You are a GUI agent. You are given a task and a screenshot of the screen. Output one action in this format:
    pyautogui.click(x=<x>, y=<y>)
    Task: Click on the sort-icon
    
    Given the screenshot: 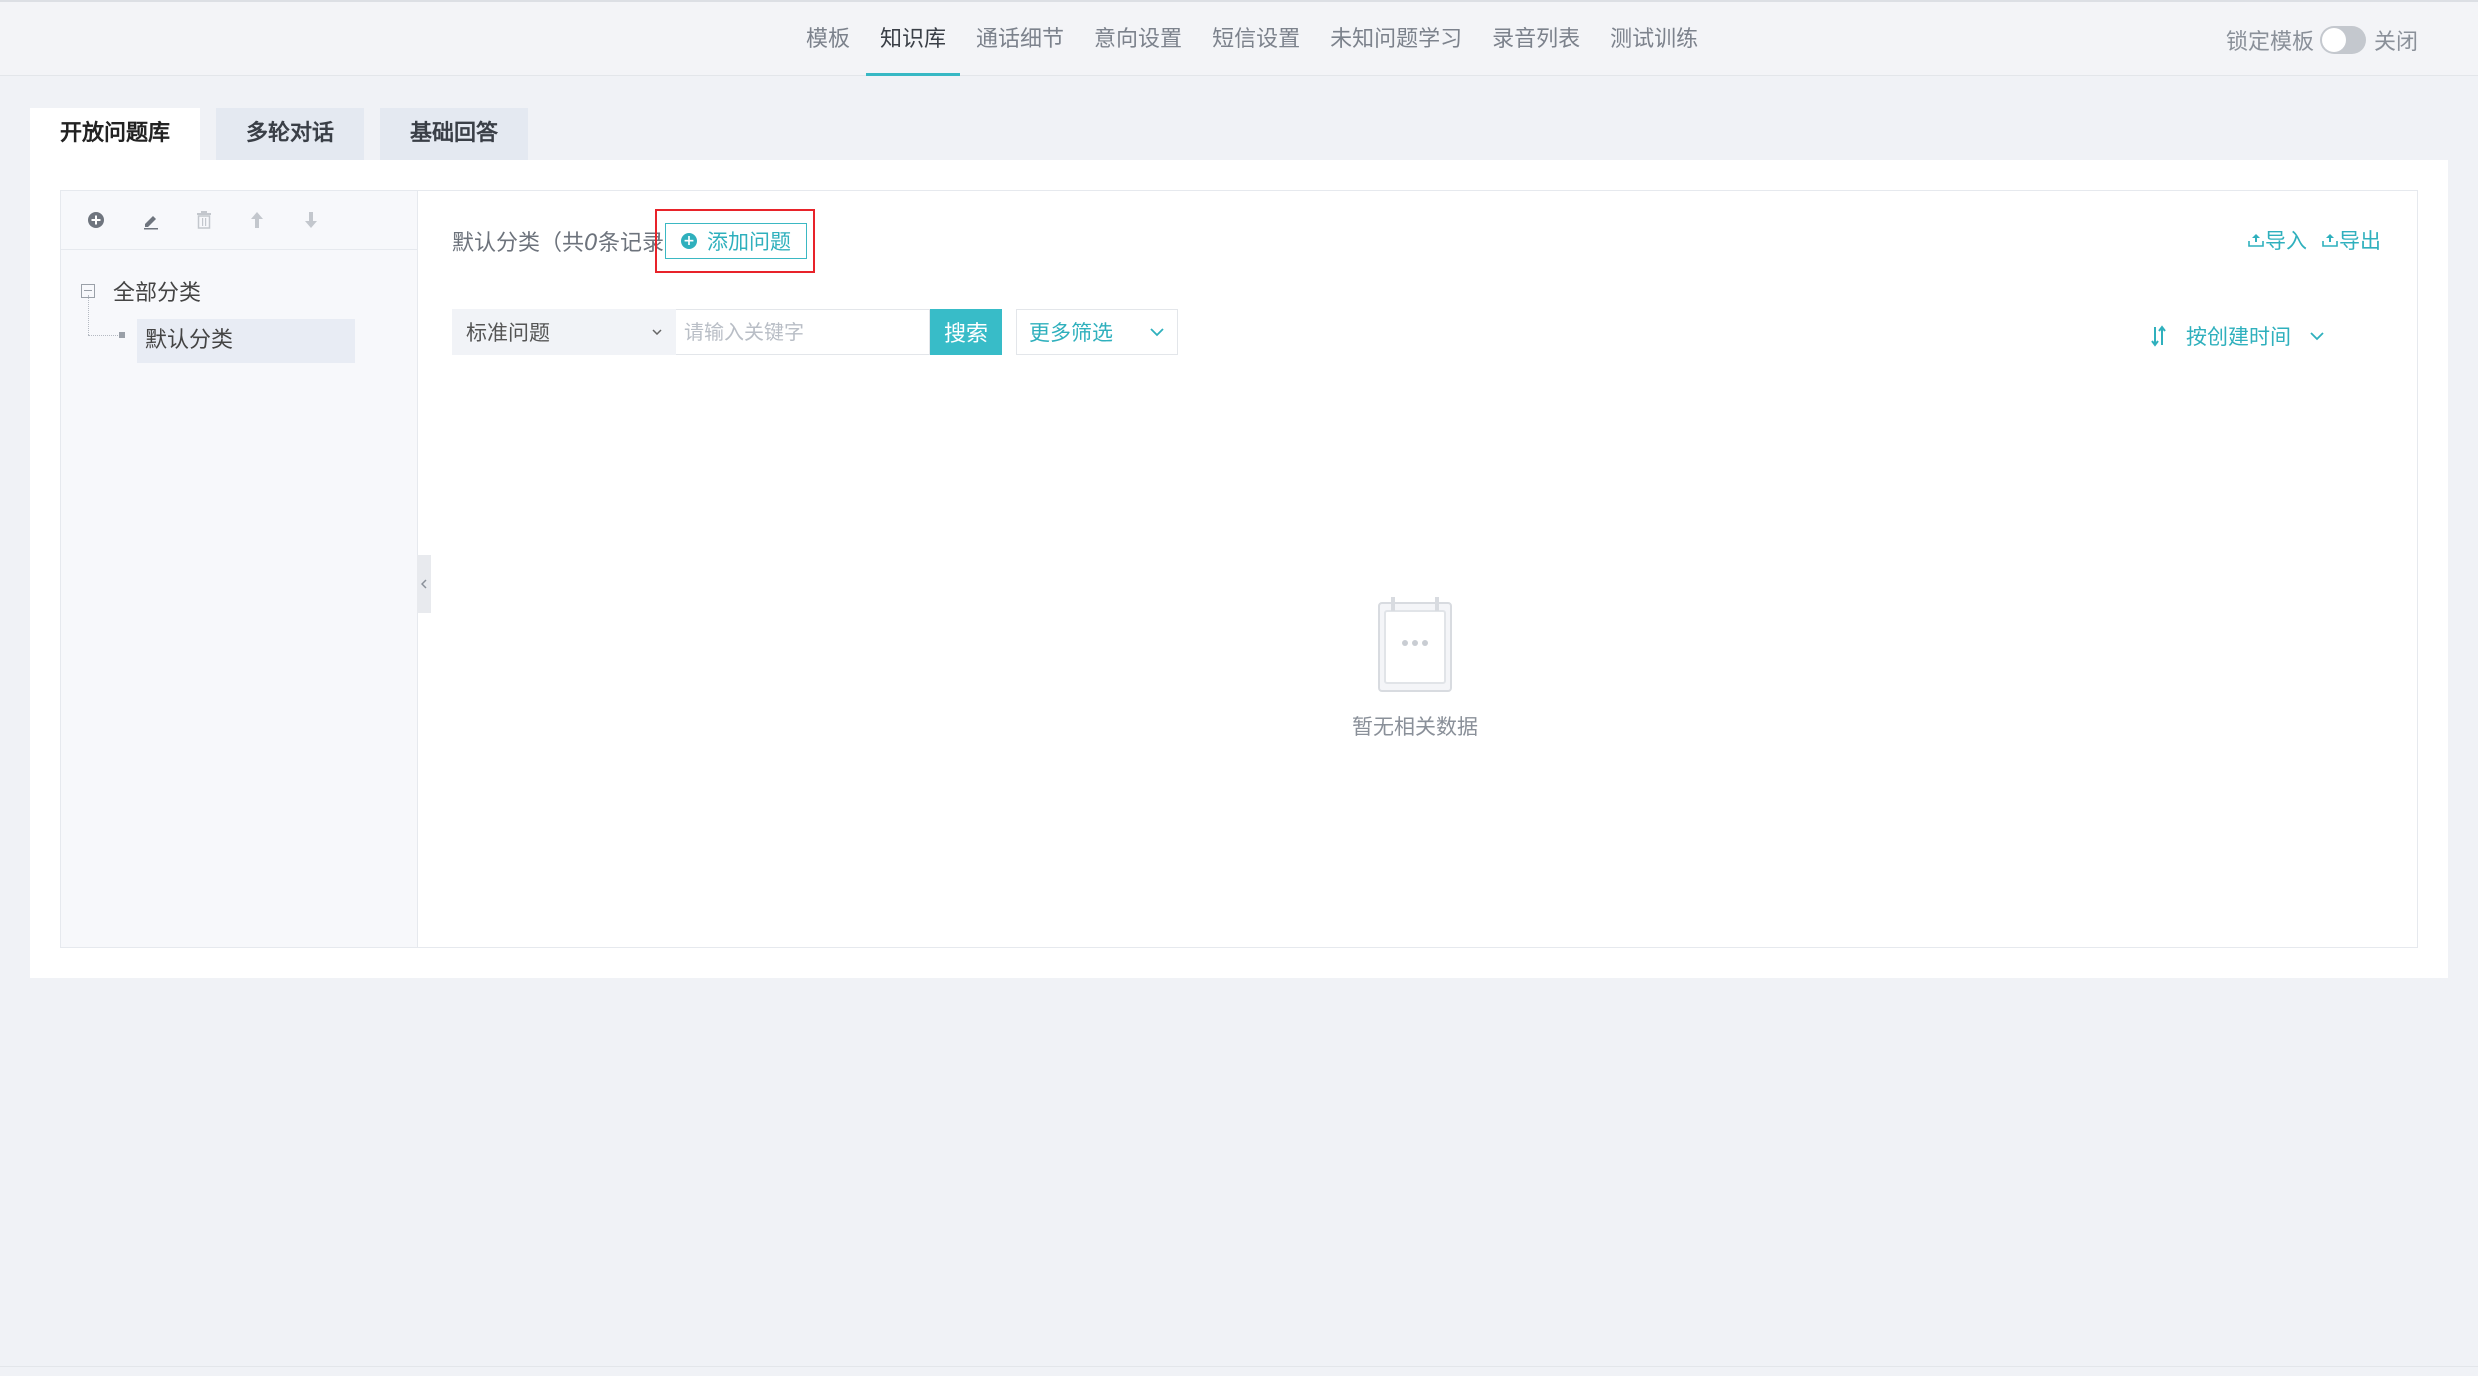 What is the action you would take?
    pyautogui.click(x=2158, y=336)
    